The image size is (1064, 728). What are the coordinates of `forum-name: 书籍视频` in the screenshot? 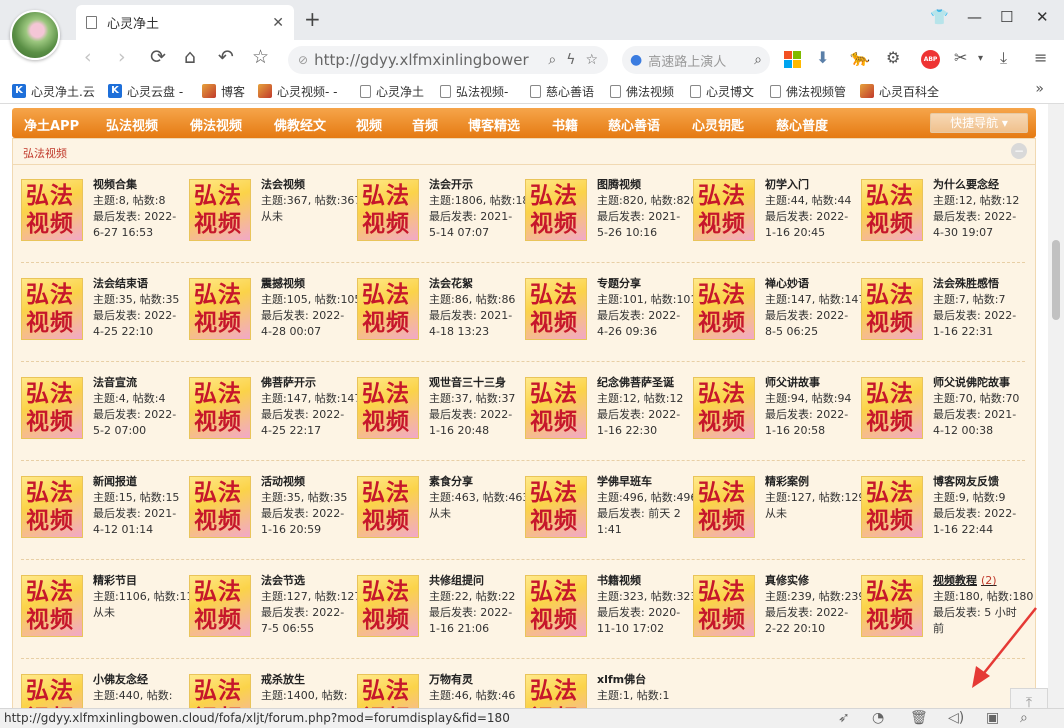 It's located at (619, 580).